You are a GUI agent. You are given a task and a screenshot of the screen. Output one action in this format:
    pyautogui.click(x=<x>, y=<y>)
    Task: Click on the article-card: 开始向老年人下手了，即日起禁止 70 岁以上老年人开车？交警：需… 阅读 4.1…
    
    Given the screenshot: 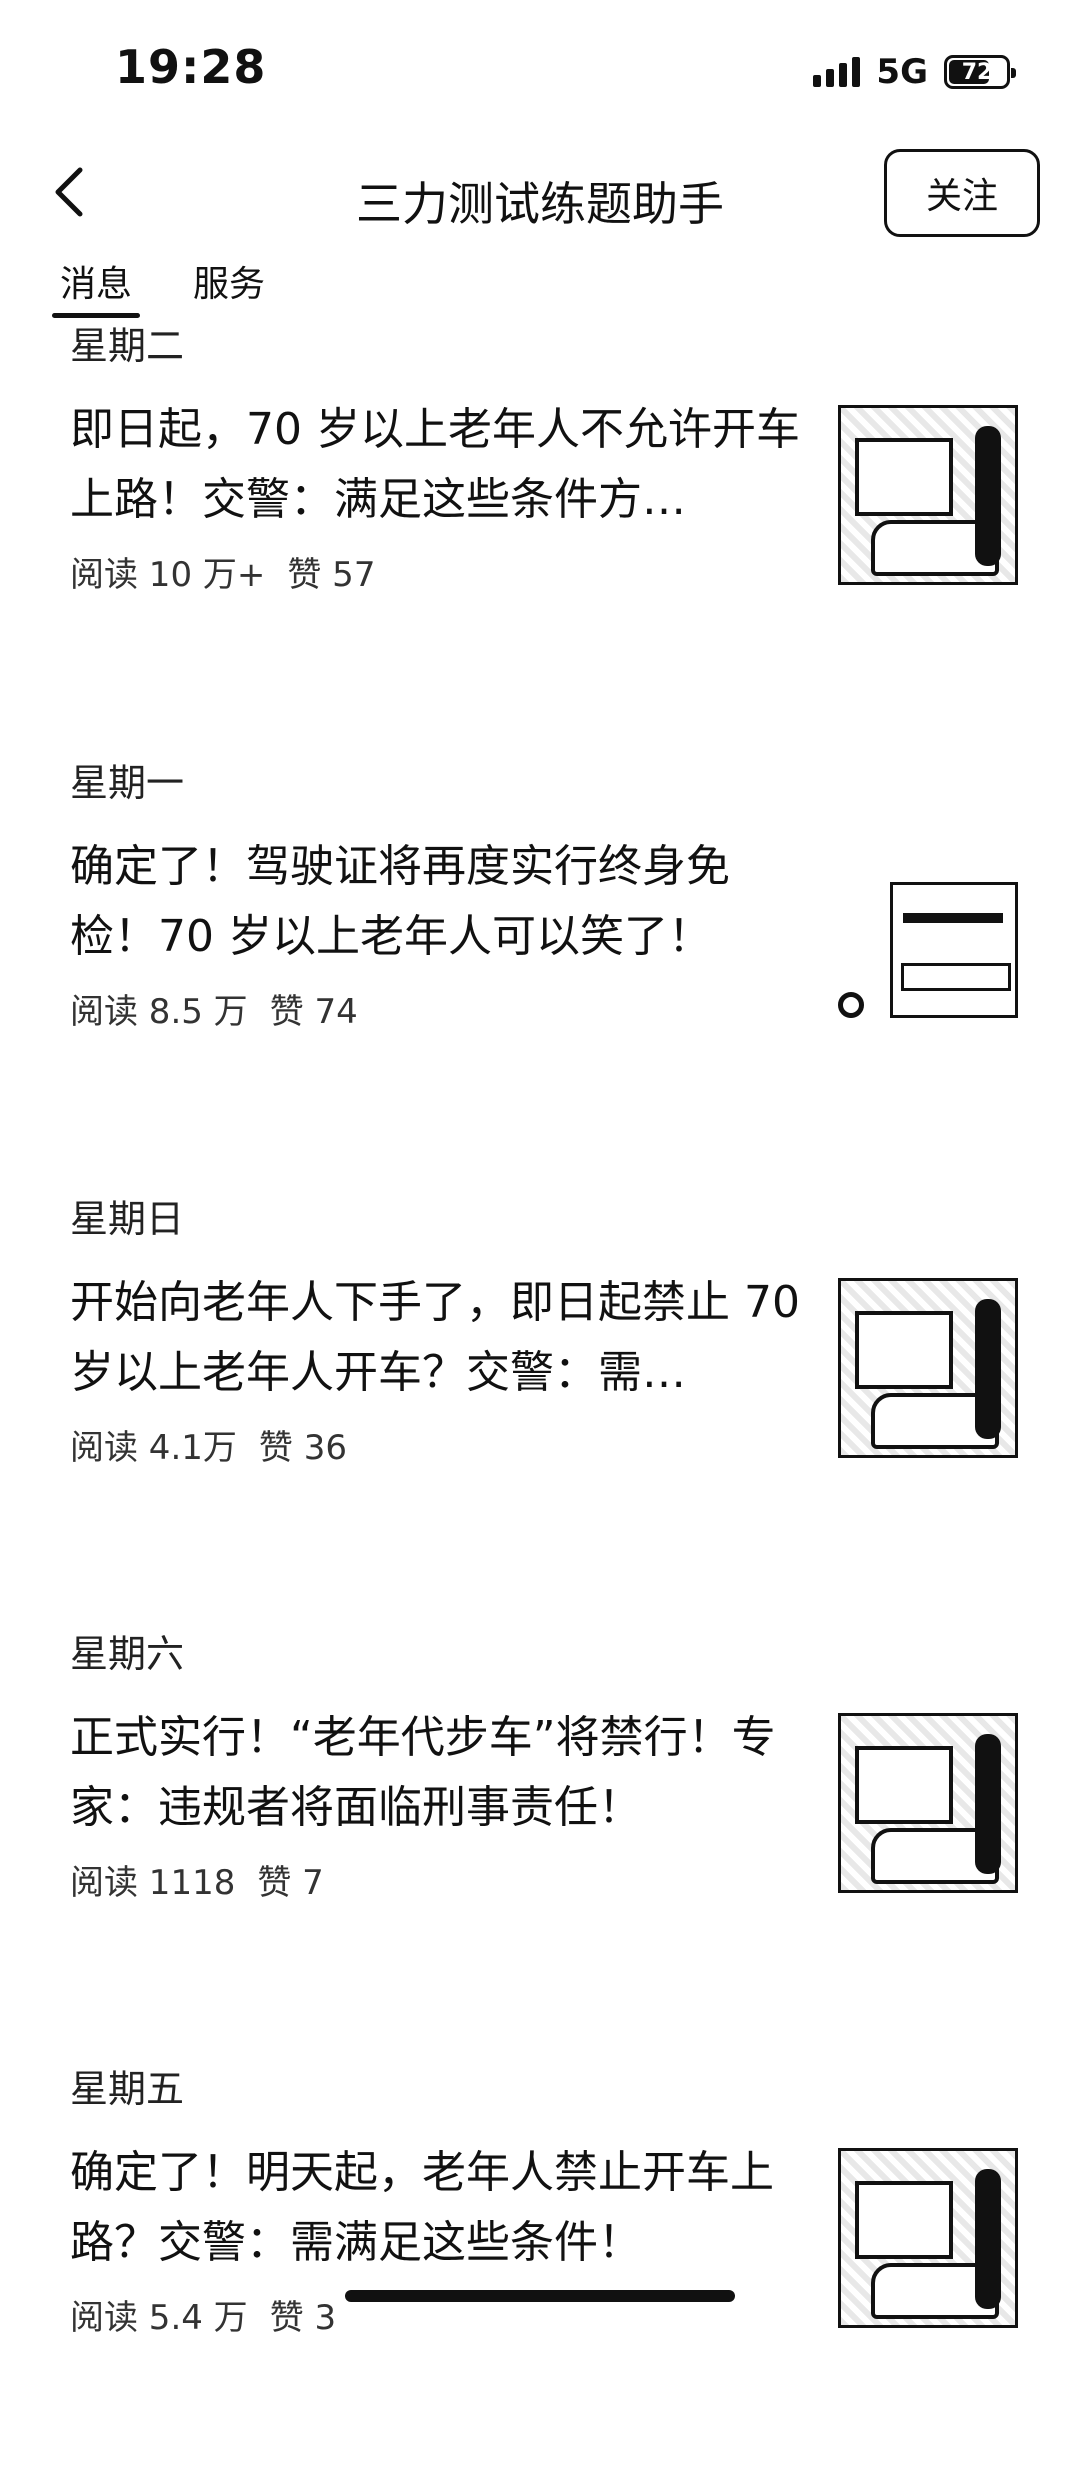 What is the action you would take?
    pyautogui.click(x=540, y=1383)
    